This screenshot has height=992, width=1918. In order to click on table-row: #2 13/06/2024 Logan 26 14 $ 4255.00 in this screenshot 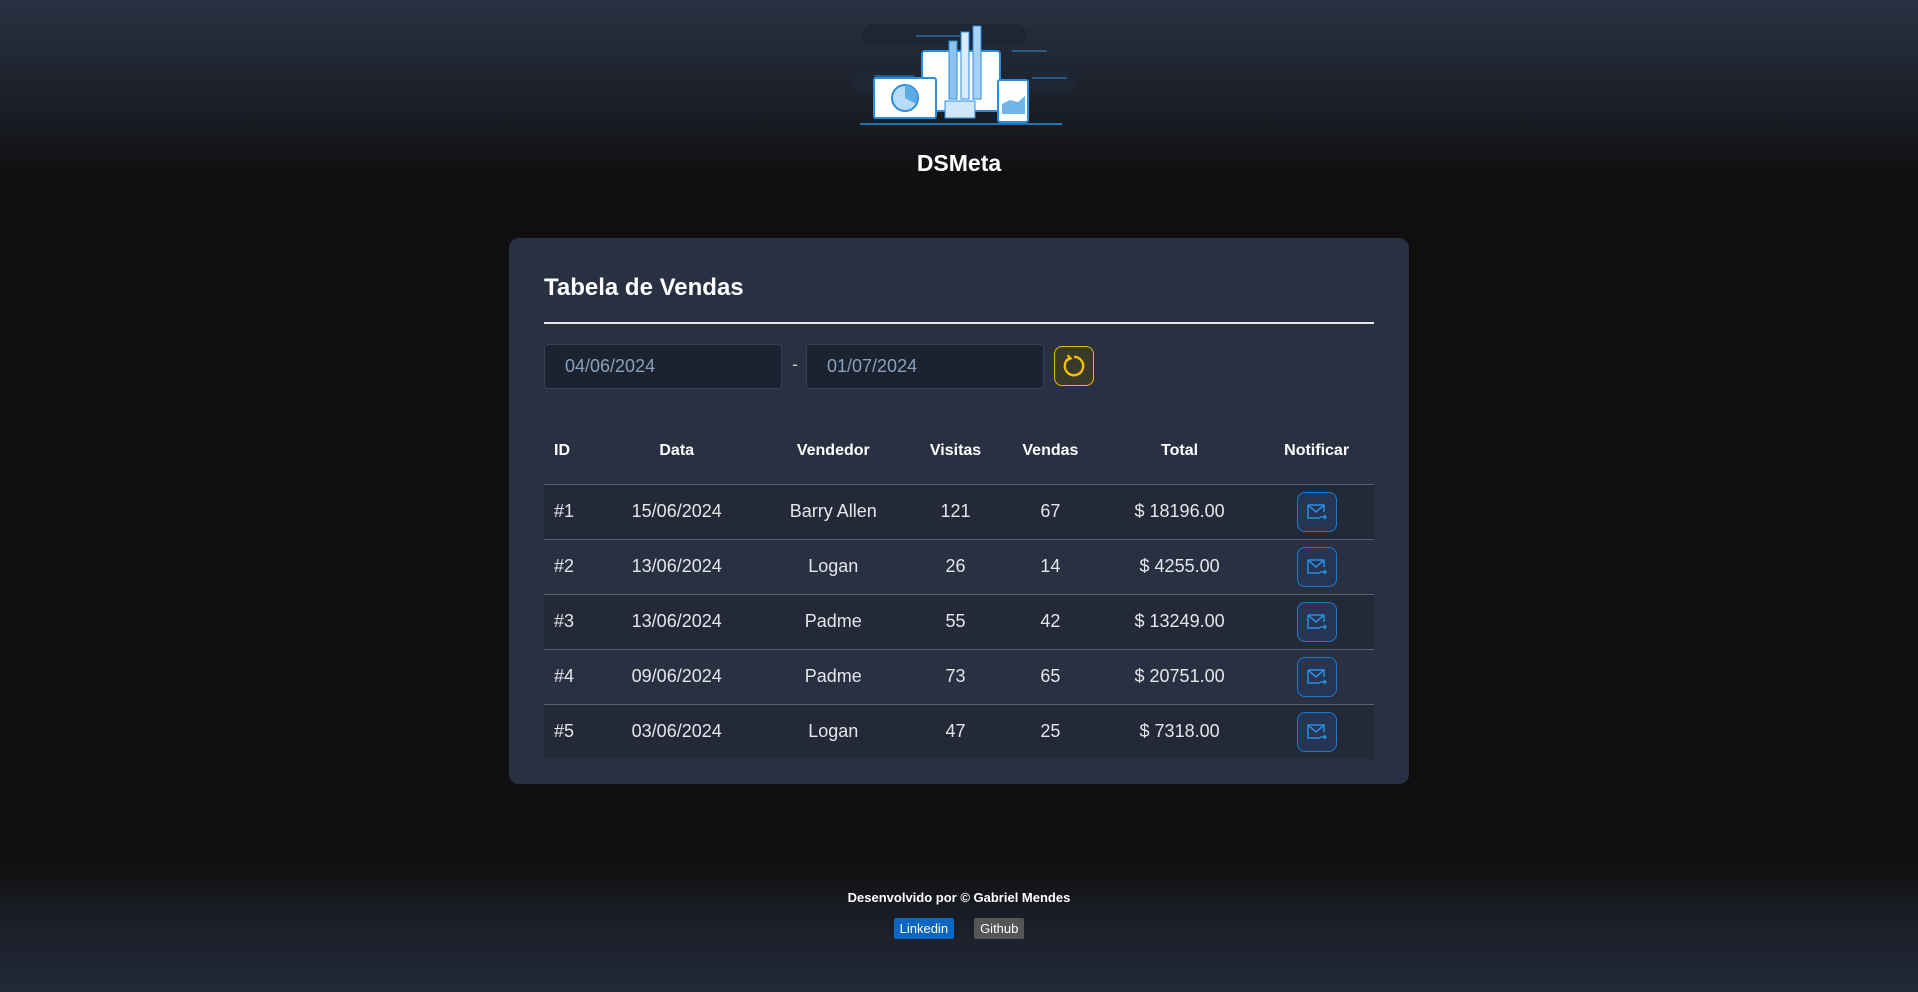, I will do `click(959, 567)`.